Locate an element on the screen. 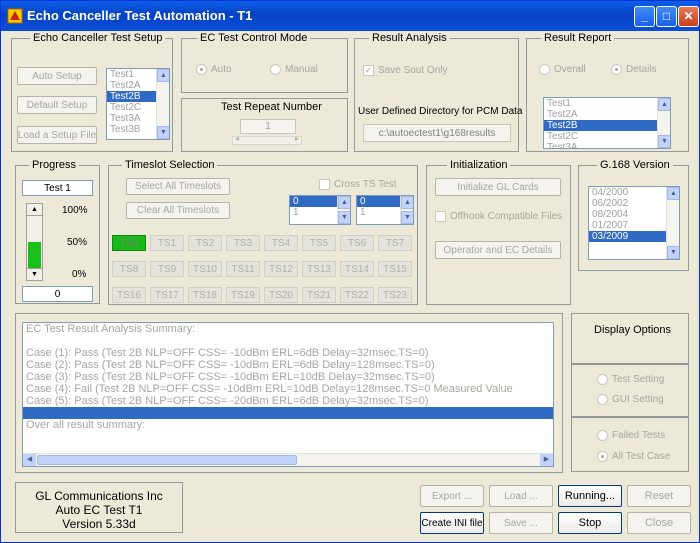  progress-up-icon: ▲ is located at coordinates (34, 210).